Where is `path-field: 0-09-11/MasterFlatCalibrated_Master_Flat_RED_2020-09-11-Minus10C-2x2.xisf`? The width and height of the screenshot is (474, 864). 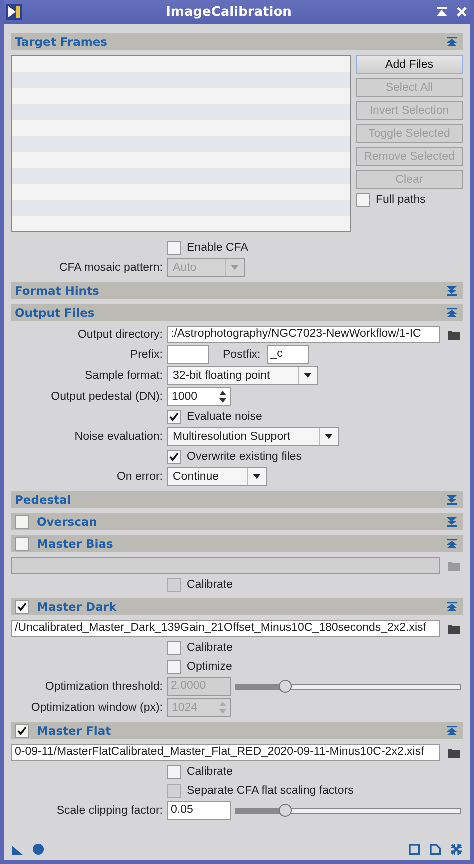 path-field: 0-09-11/MasterFlatCalibrated_Master_Flat_RED_2020-09-11-Minus10C-2x2.xisf is located at coordinates (225, 752).